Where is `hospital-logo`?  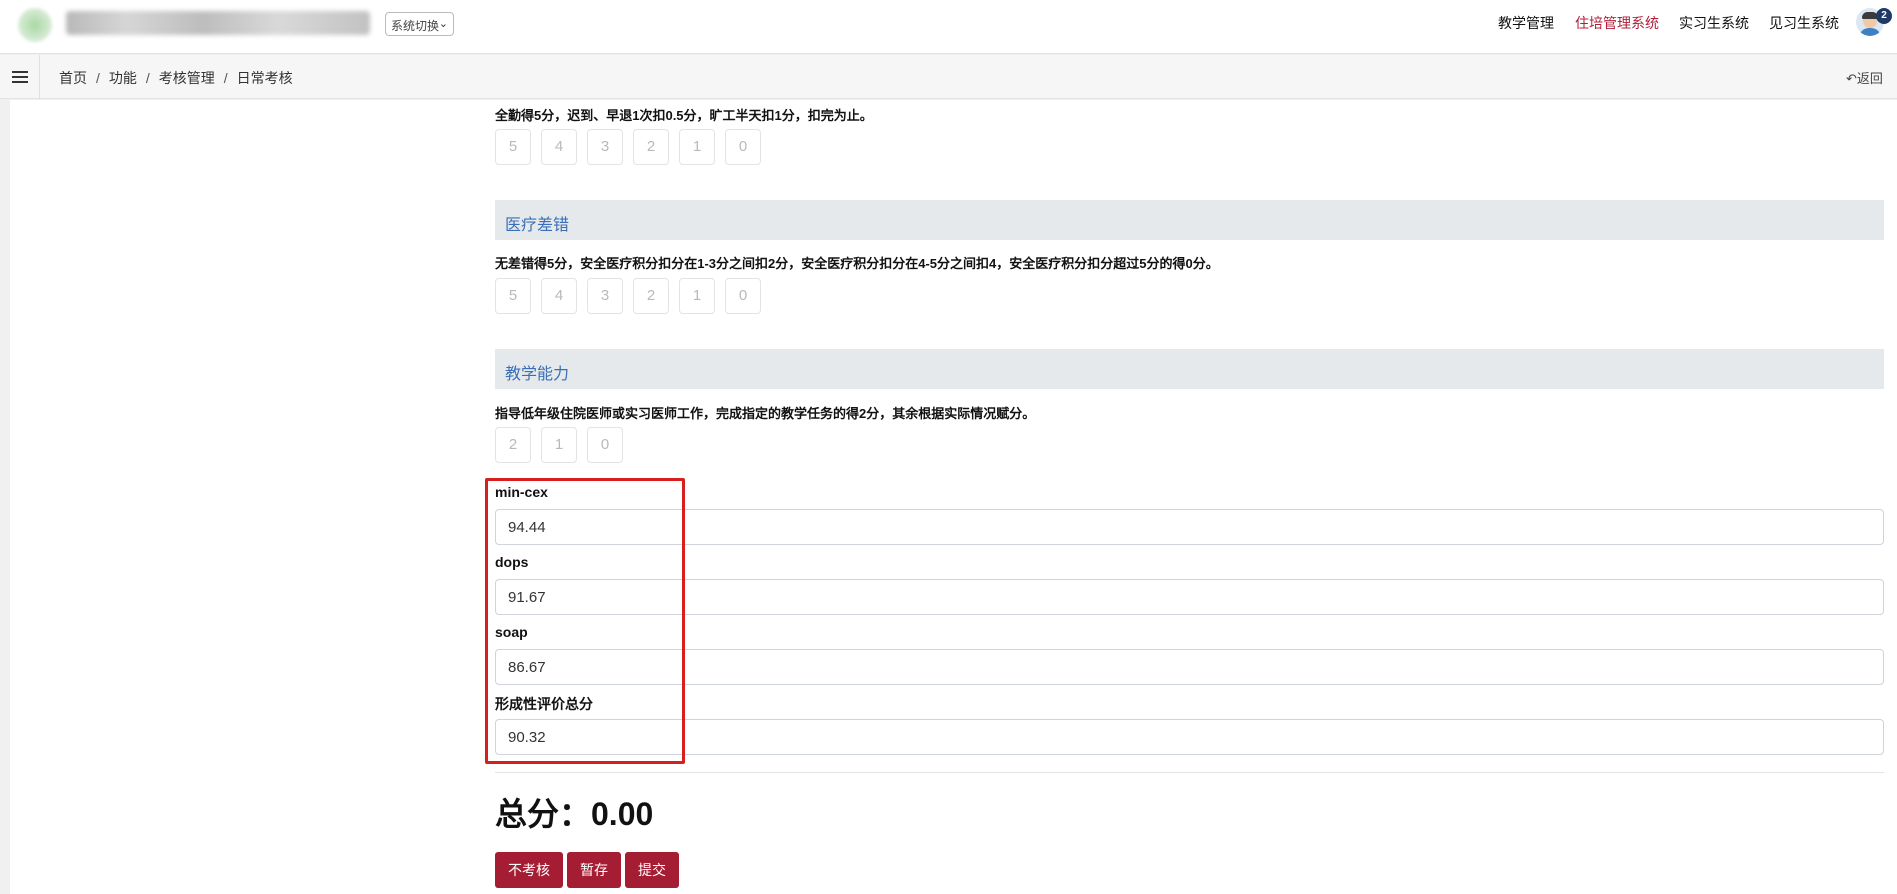
hospital-logo is located at coordinates (35, 25).